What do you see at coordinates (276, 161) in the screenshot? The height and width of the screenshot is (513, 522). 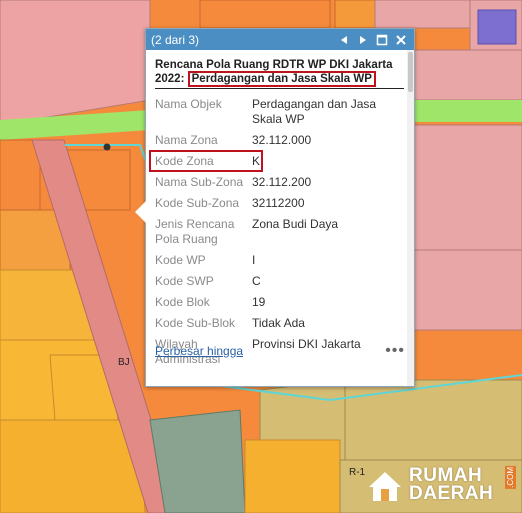 I see `attribute-row: Kode Zona K` at bounding box center [276, 161].